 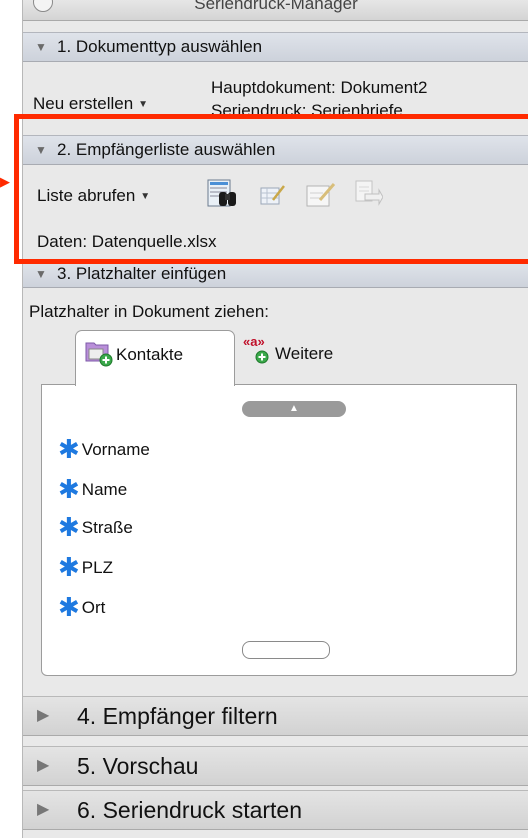 What do you see at coordinates (150, 354) in the screenshot?
I see `tab-kontakte-label: Kontakte` at bounding box center [150, 354].